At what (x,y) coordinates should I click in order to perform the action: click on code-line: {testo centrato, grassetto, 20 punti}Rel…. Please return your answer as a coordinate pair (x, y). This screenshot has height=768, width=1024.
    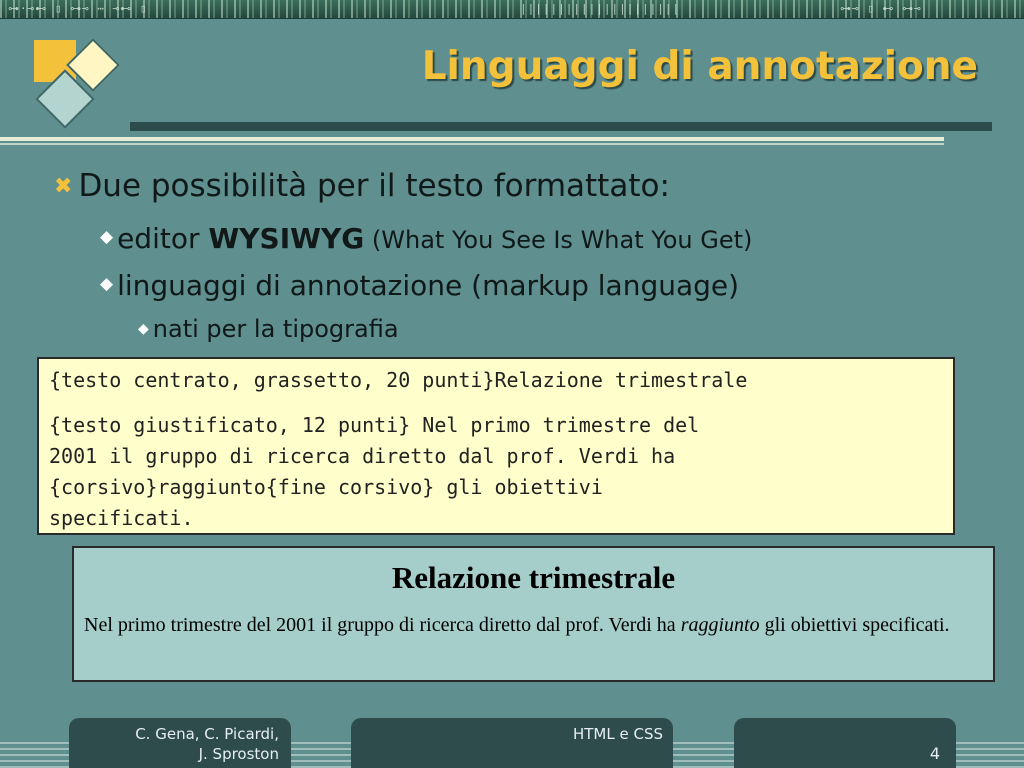
    Looking at the image, I should click on (398, 380).